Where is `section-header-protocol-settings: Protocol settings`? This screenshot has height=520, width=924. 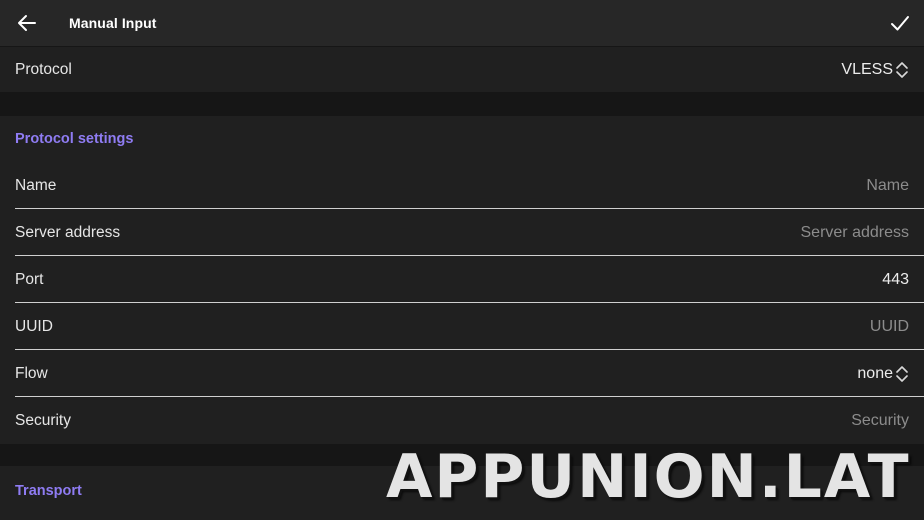 section-header-protocol-settings: Protocol settings is located at coordinates (74, 139).